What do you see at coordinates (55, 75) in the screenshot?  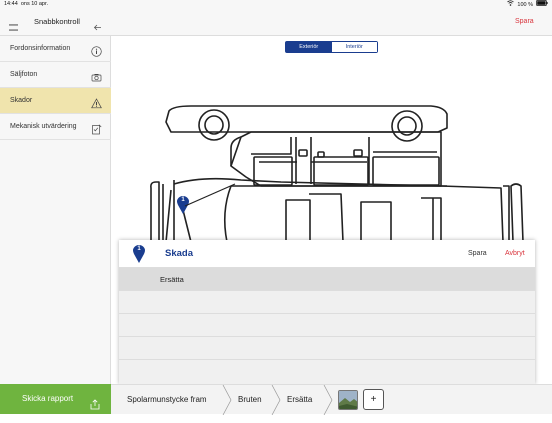 I see `sidebar-item-saljfoton: Säljfoton` at bounding box center [55, 75].